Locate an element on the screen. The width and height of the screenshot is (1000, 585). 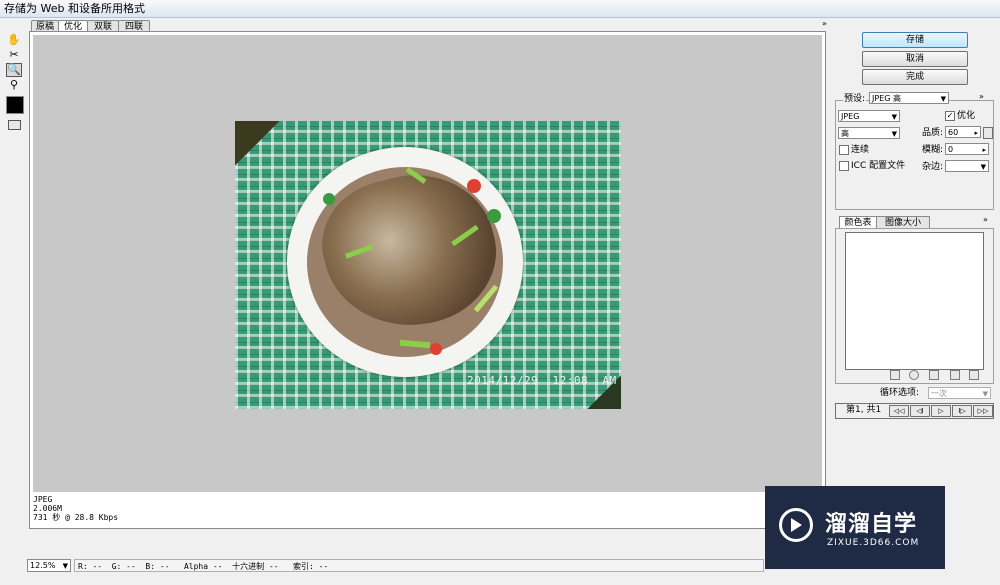
format-value: JPEG is located at coordinates (850, 116).